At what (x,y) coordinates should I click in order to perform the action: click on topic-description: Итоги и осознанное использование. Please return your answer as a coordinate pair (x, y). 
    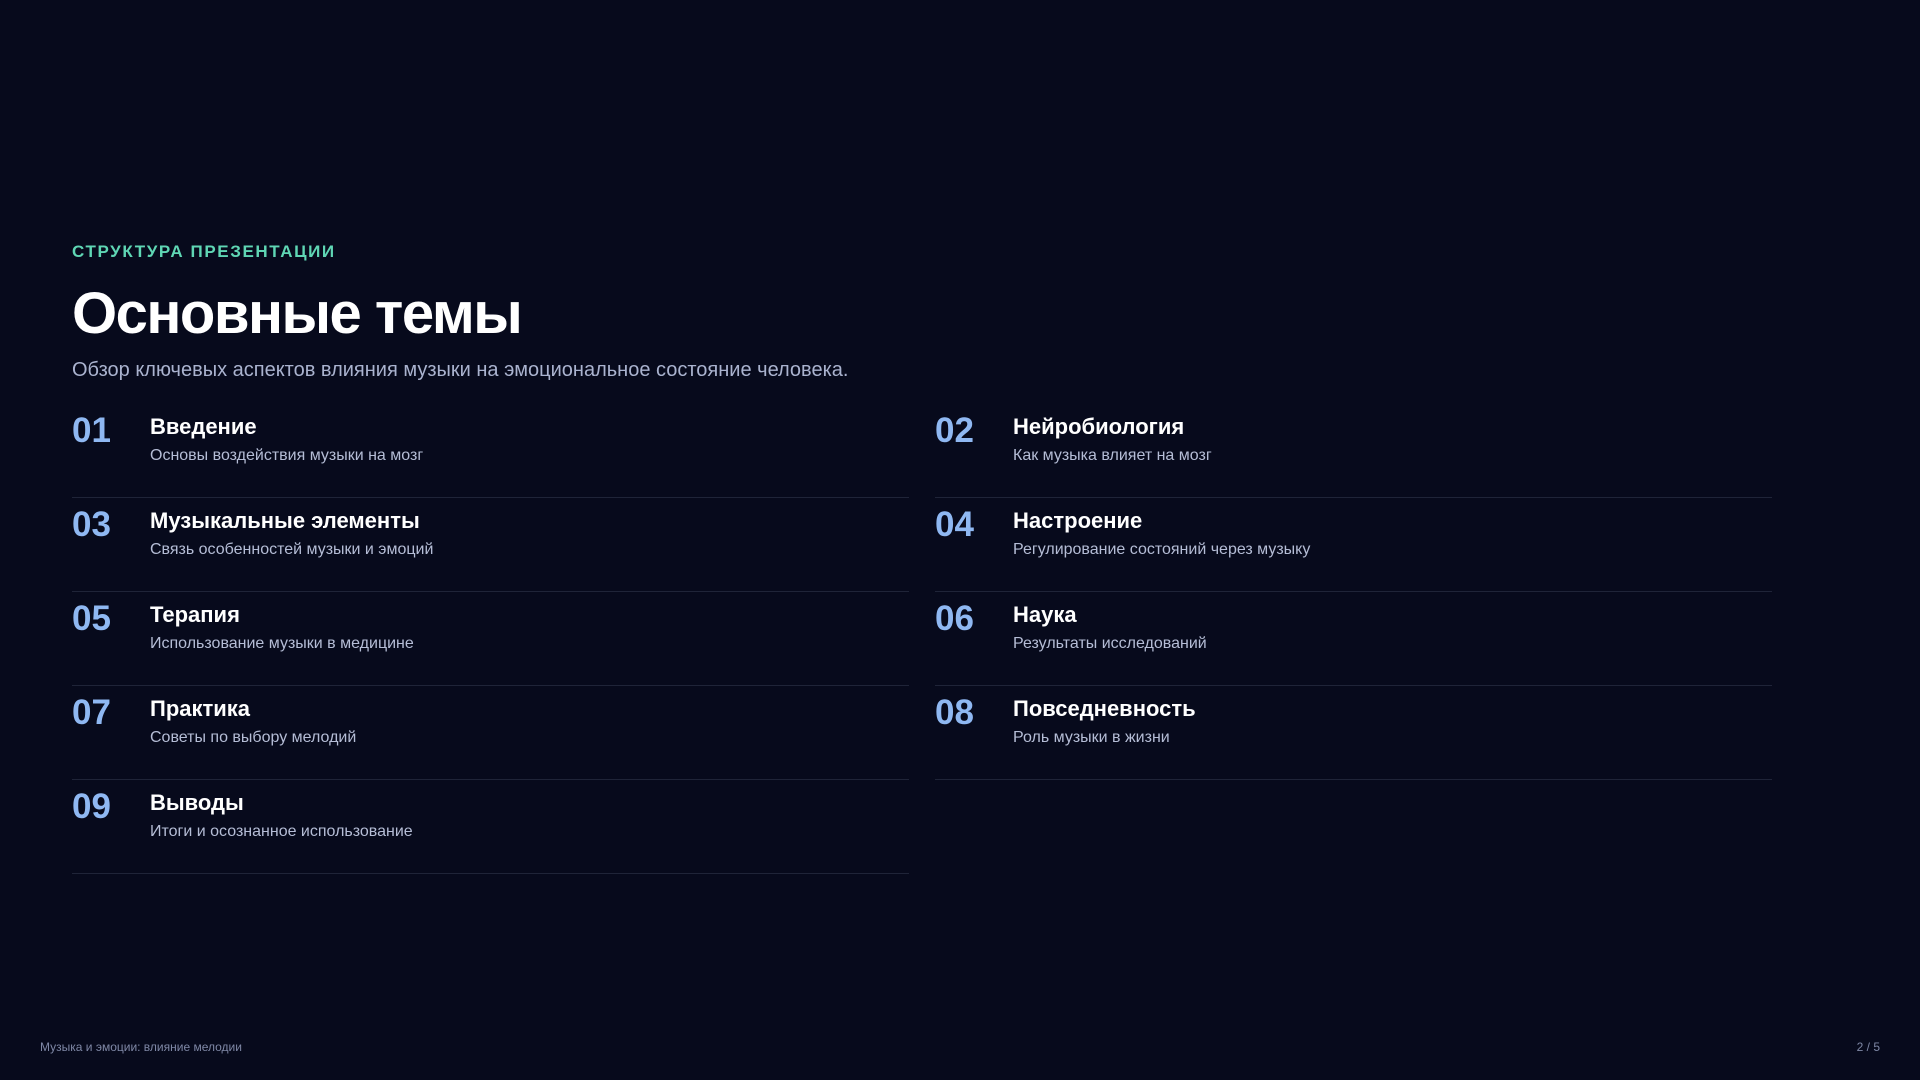
    Looking at the image, I should click on (281, 831).